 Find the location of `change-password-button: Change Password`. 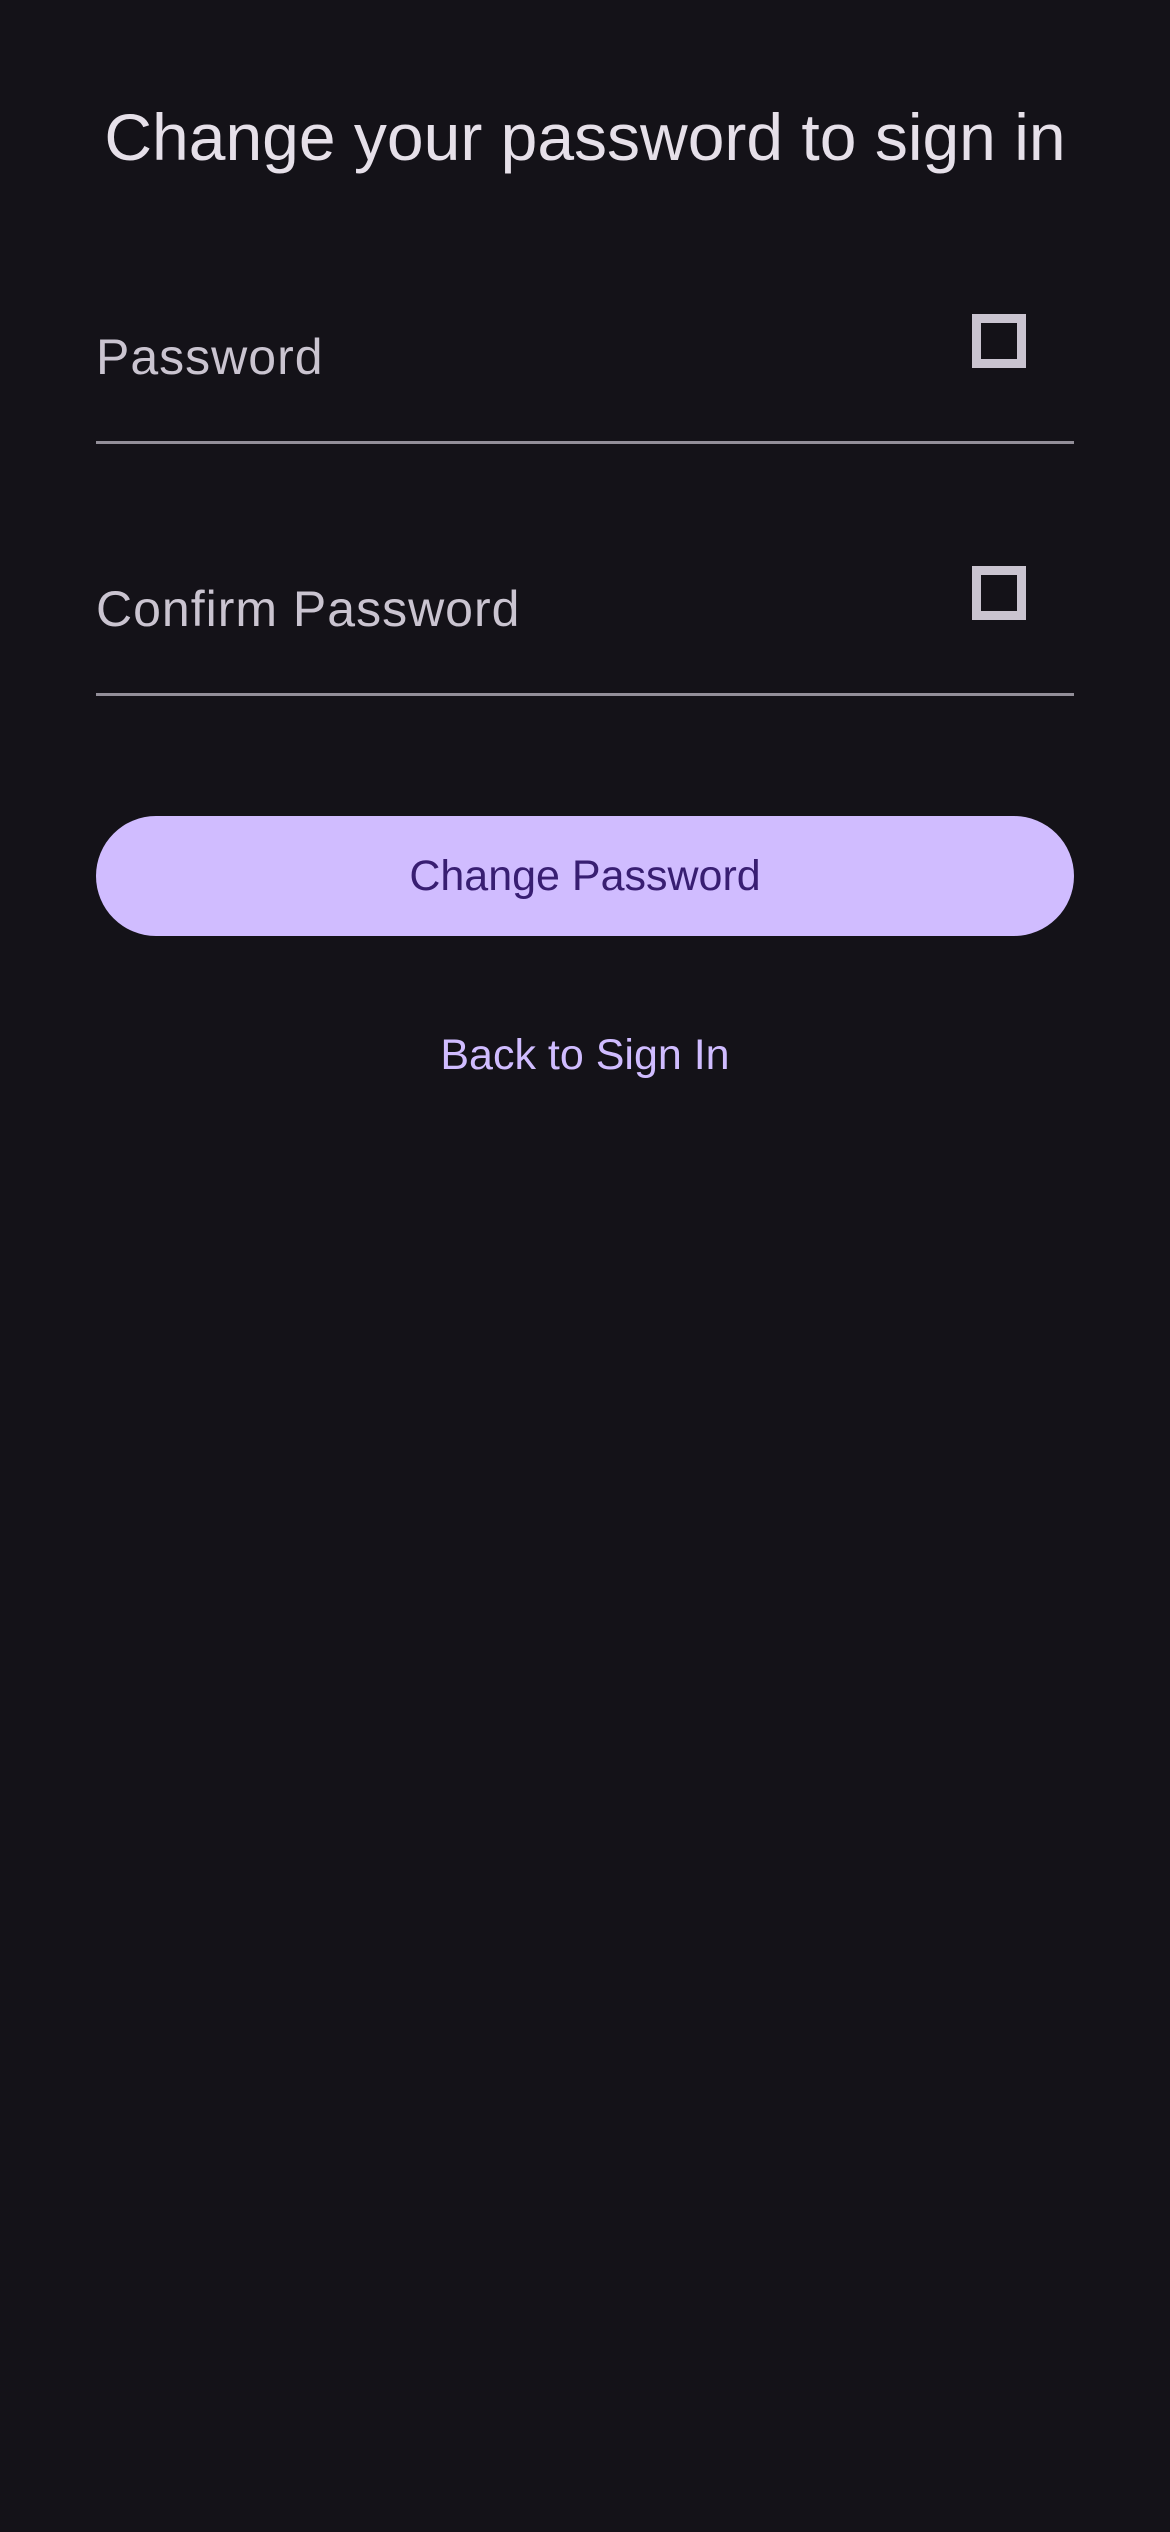

change-password-button: Change Password is located at coordinates (585, 876).